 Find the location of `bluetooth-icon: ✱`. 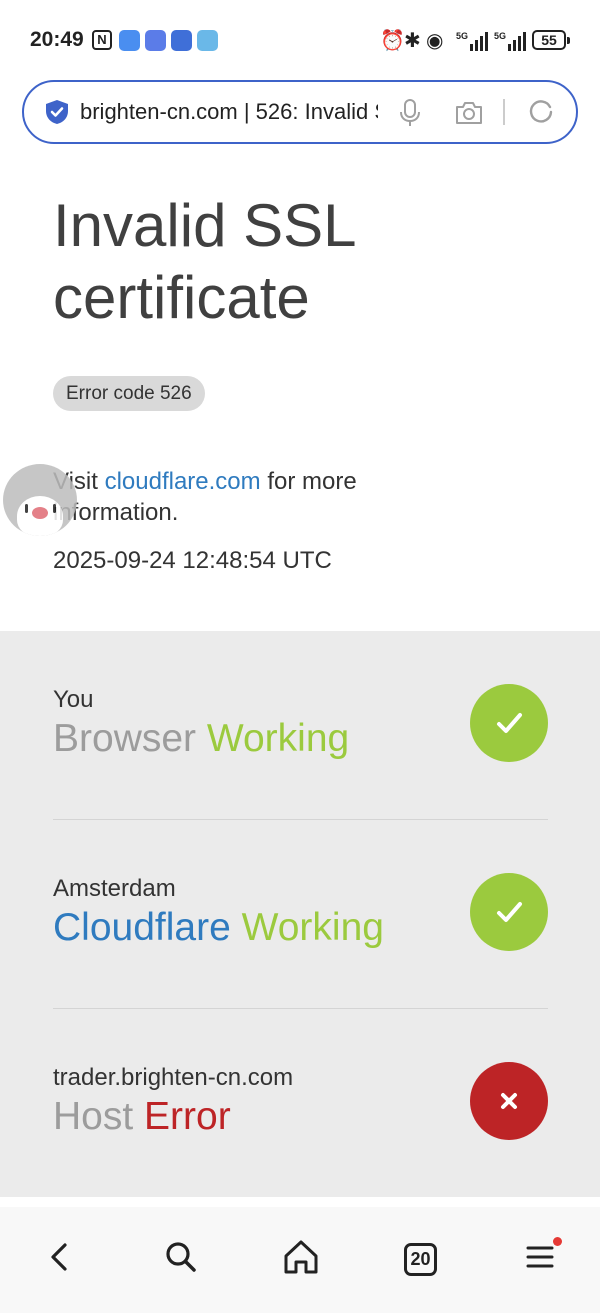

bluetooth-icon: ✱ is located at coordinates (412, 41).